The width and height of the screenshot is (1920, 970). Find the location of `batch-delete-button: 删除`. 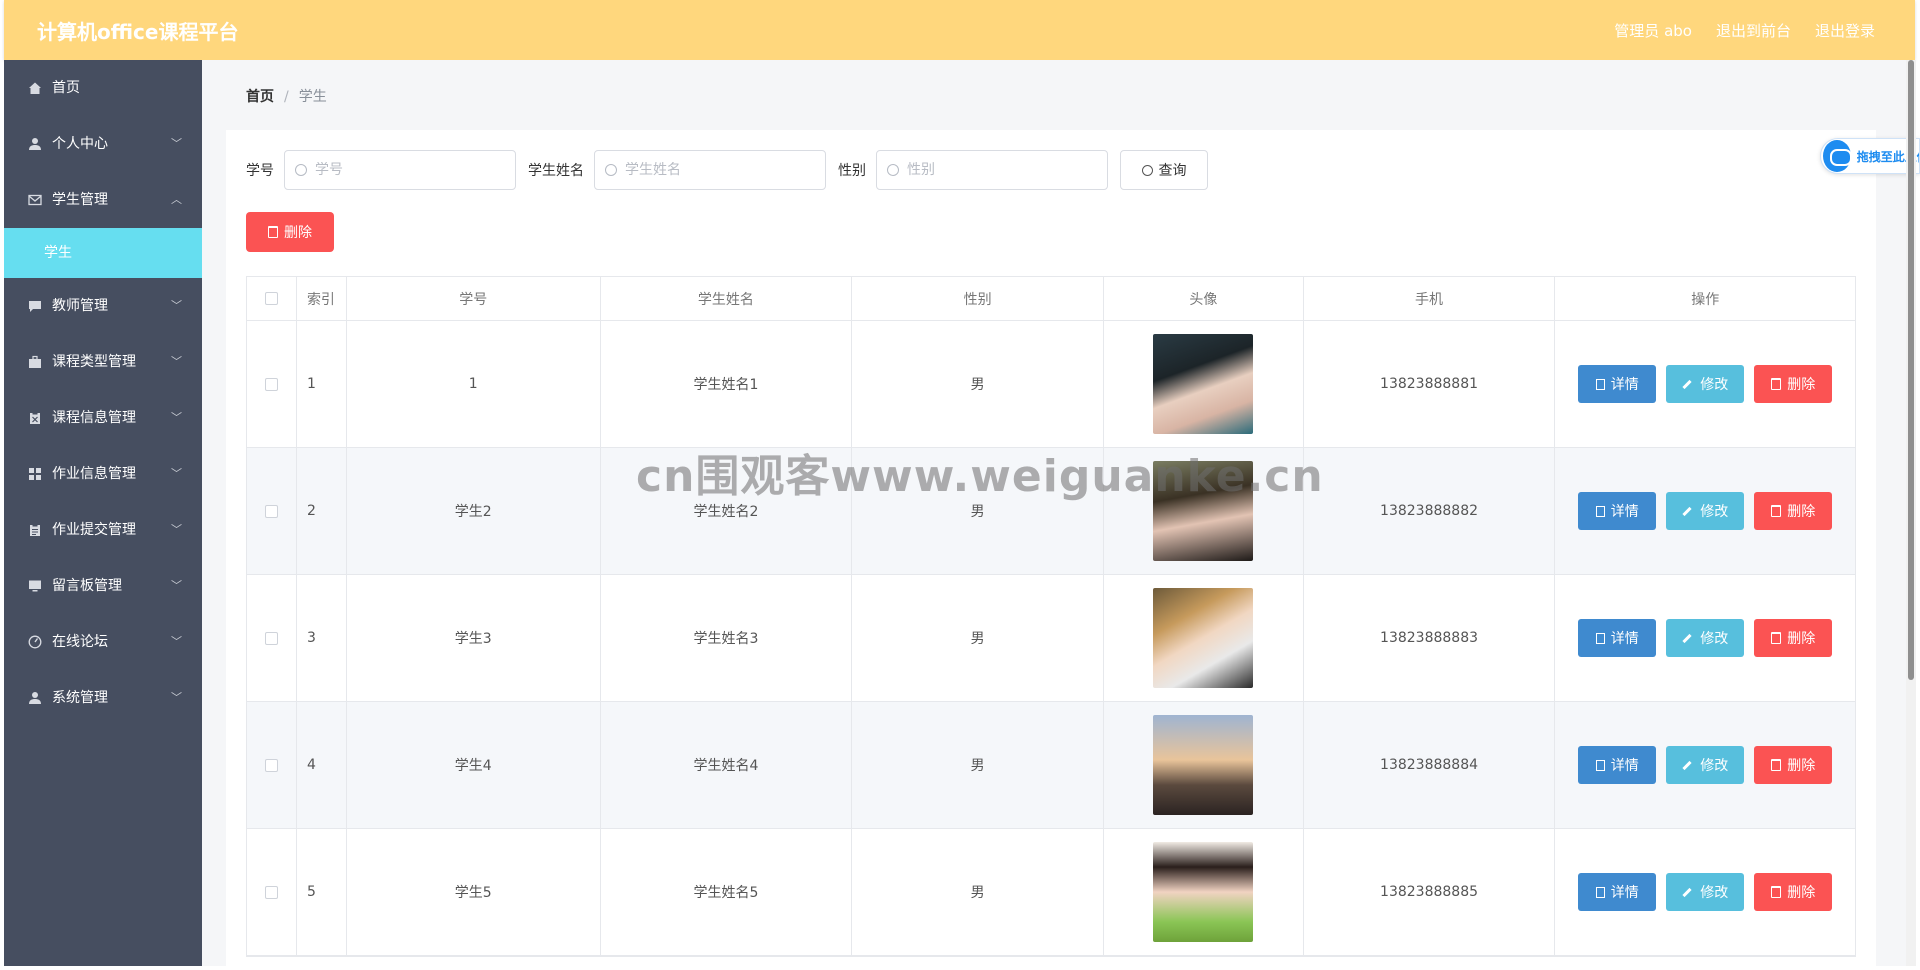

batch-delete-button: 删除 is located at coordinates (290, 232).